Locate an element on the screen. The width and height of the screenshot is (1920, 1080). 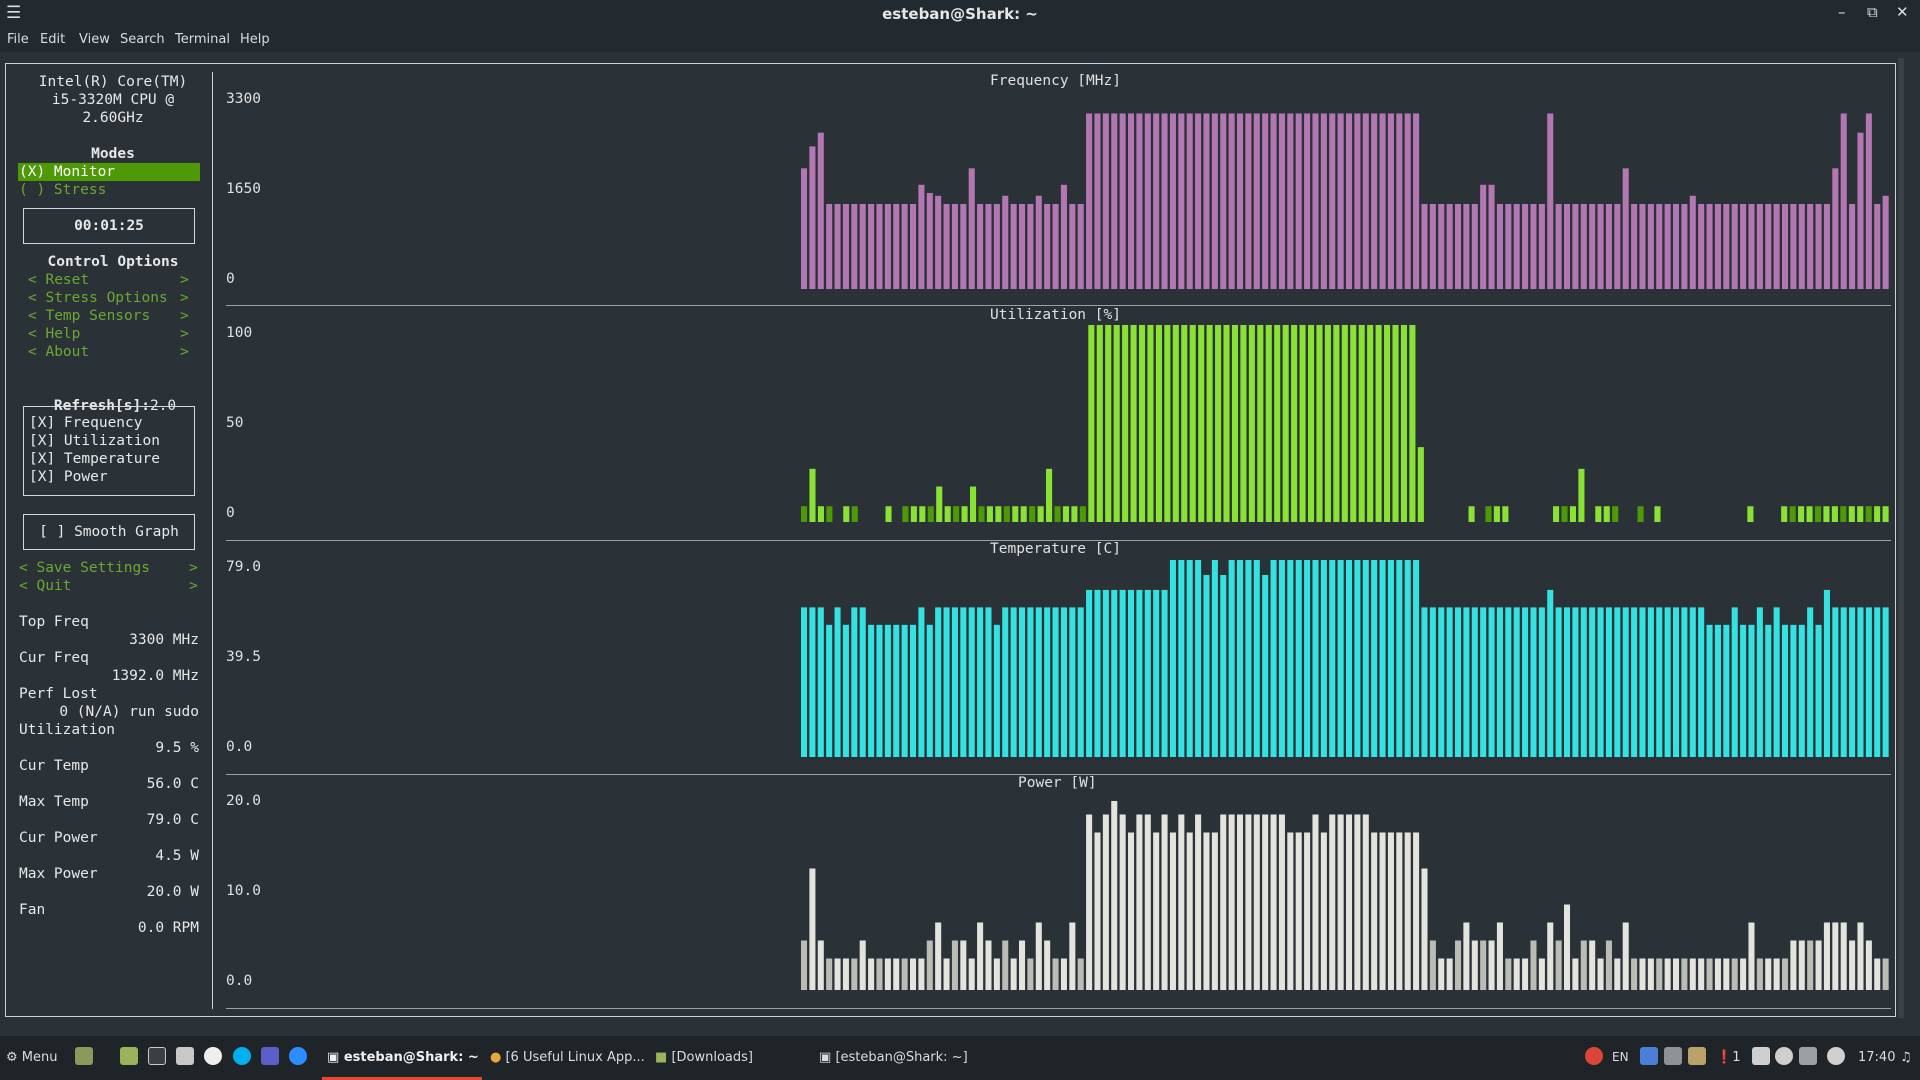
mode-stress-radio: ( ) Stress is located at coordinates (62, 190).